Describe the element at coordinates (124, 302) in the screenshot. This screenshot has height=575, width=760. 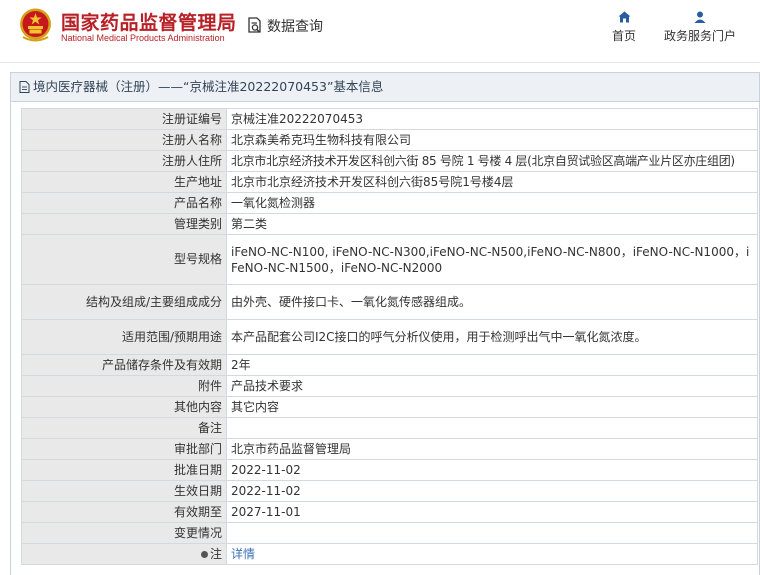
I see `row-label: 结构及组成/主要组成成分` at that location.